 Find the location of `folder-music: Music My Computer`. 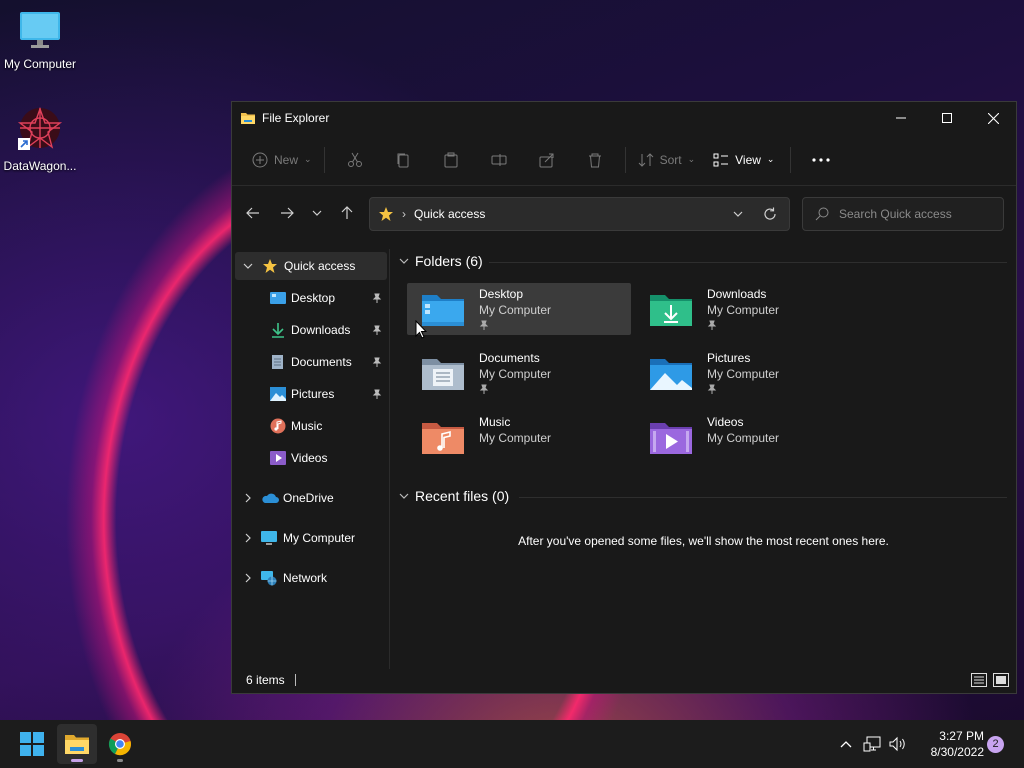

folder-music: Music My Computer is located at coordinates (519, 437).